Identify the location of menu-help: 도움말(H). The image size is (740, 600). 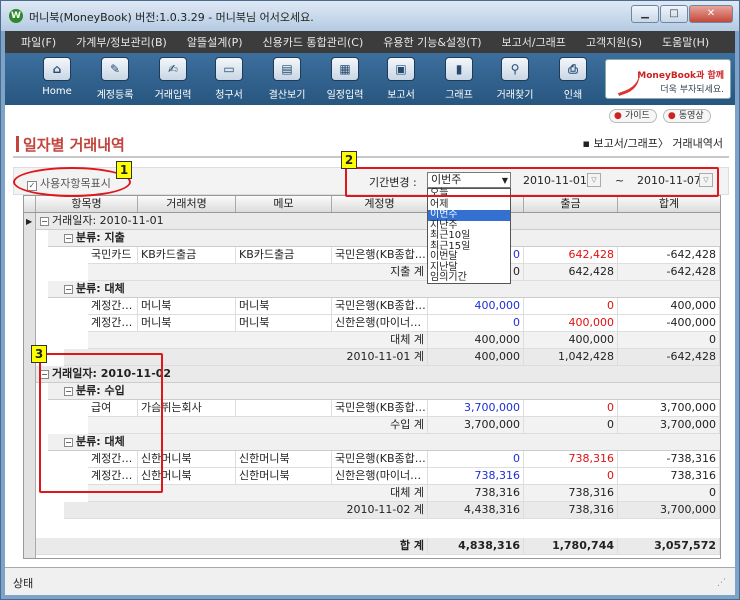
(685, 42).